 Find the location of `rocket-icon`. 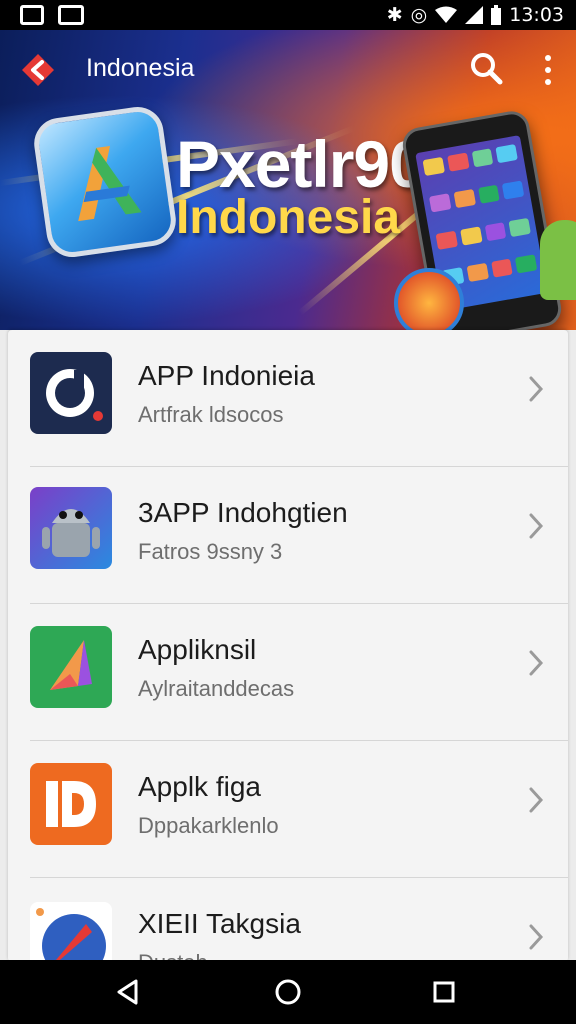

rocket-icon is located at coordinates (71, 932).